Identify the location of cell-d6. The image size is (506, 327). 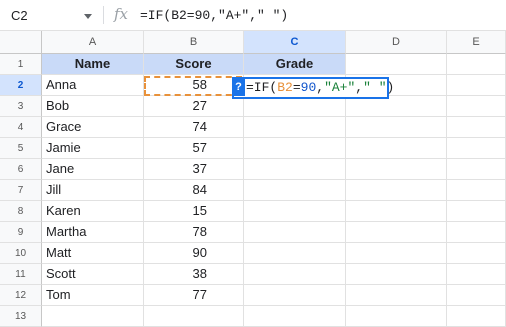
(396, 169).